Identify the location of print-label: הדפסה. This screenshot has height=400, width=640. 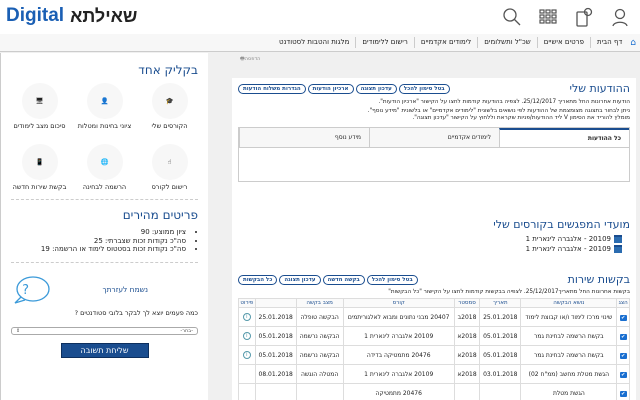
(252, 59).